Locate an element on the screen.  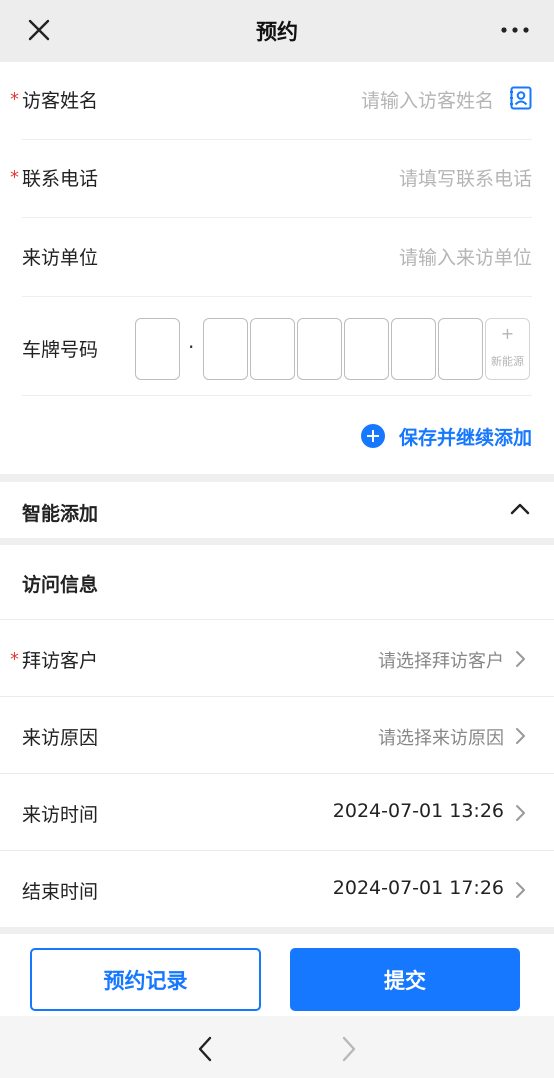
visit-reason-field: 来访原因 请选择来访原因 is located at coordinates (277, 734).